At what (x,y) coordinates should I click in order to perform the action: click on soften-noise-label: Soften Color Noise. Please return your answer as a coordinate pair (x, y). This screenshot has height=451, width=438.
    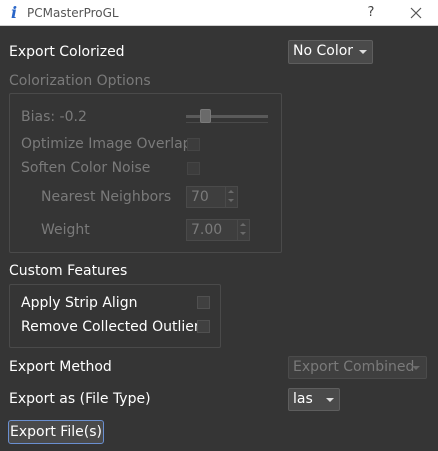
    Looking at the image, I should click on (86, 168).